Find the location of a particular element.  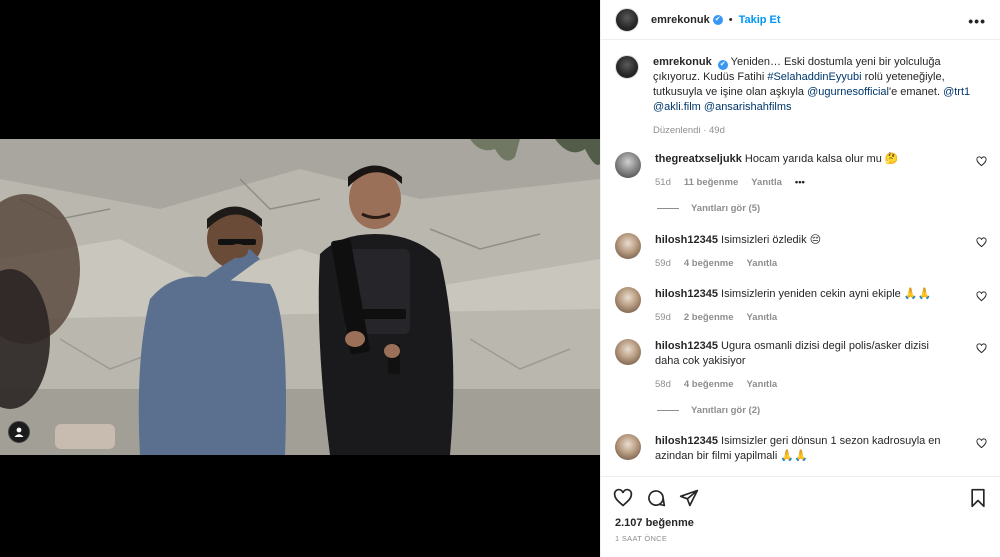

bookmark-icon is located at coordinates (978, 498).